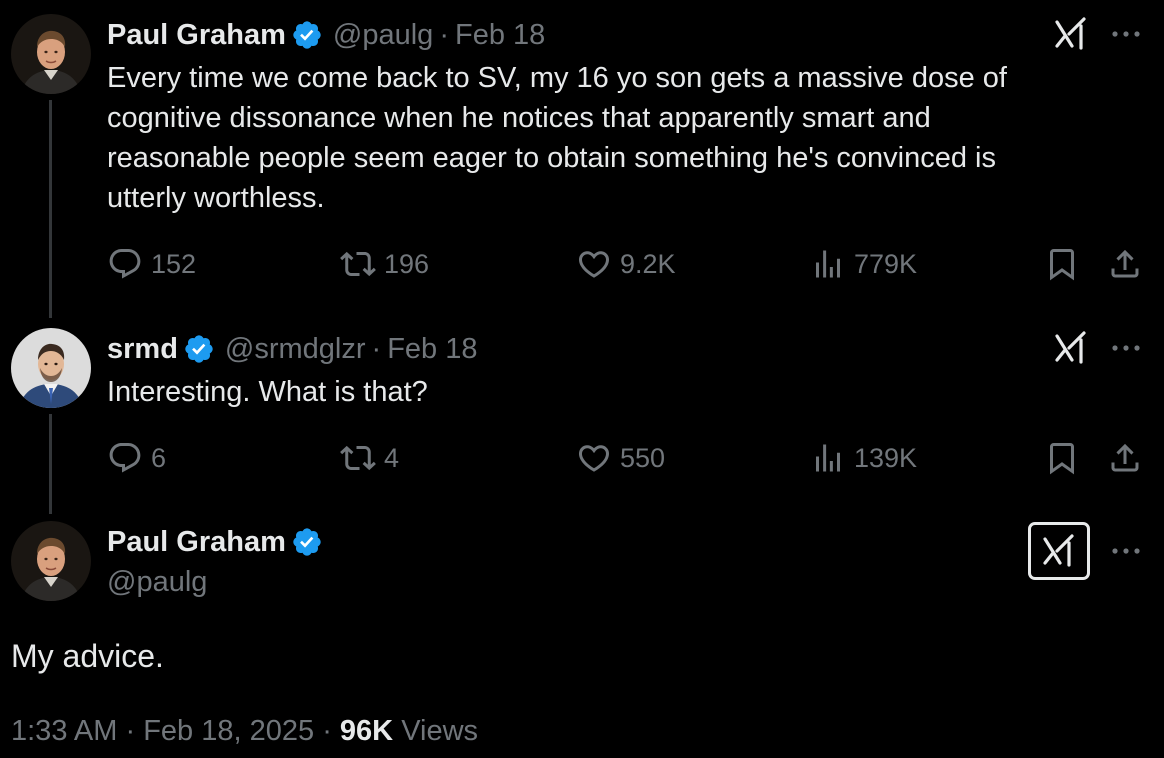 This screenshot has width=1164, height=758. Describe the element at coordinates (295, 349) in the screenshot. I see `author-handle: @srmdglzr` at that location.